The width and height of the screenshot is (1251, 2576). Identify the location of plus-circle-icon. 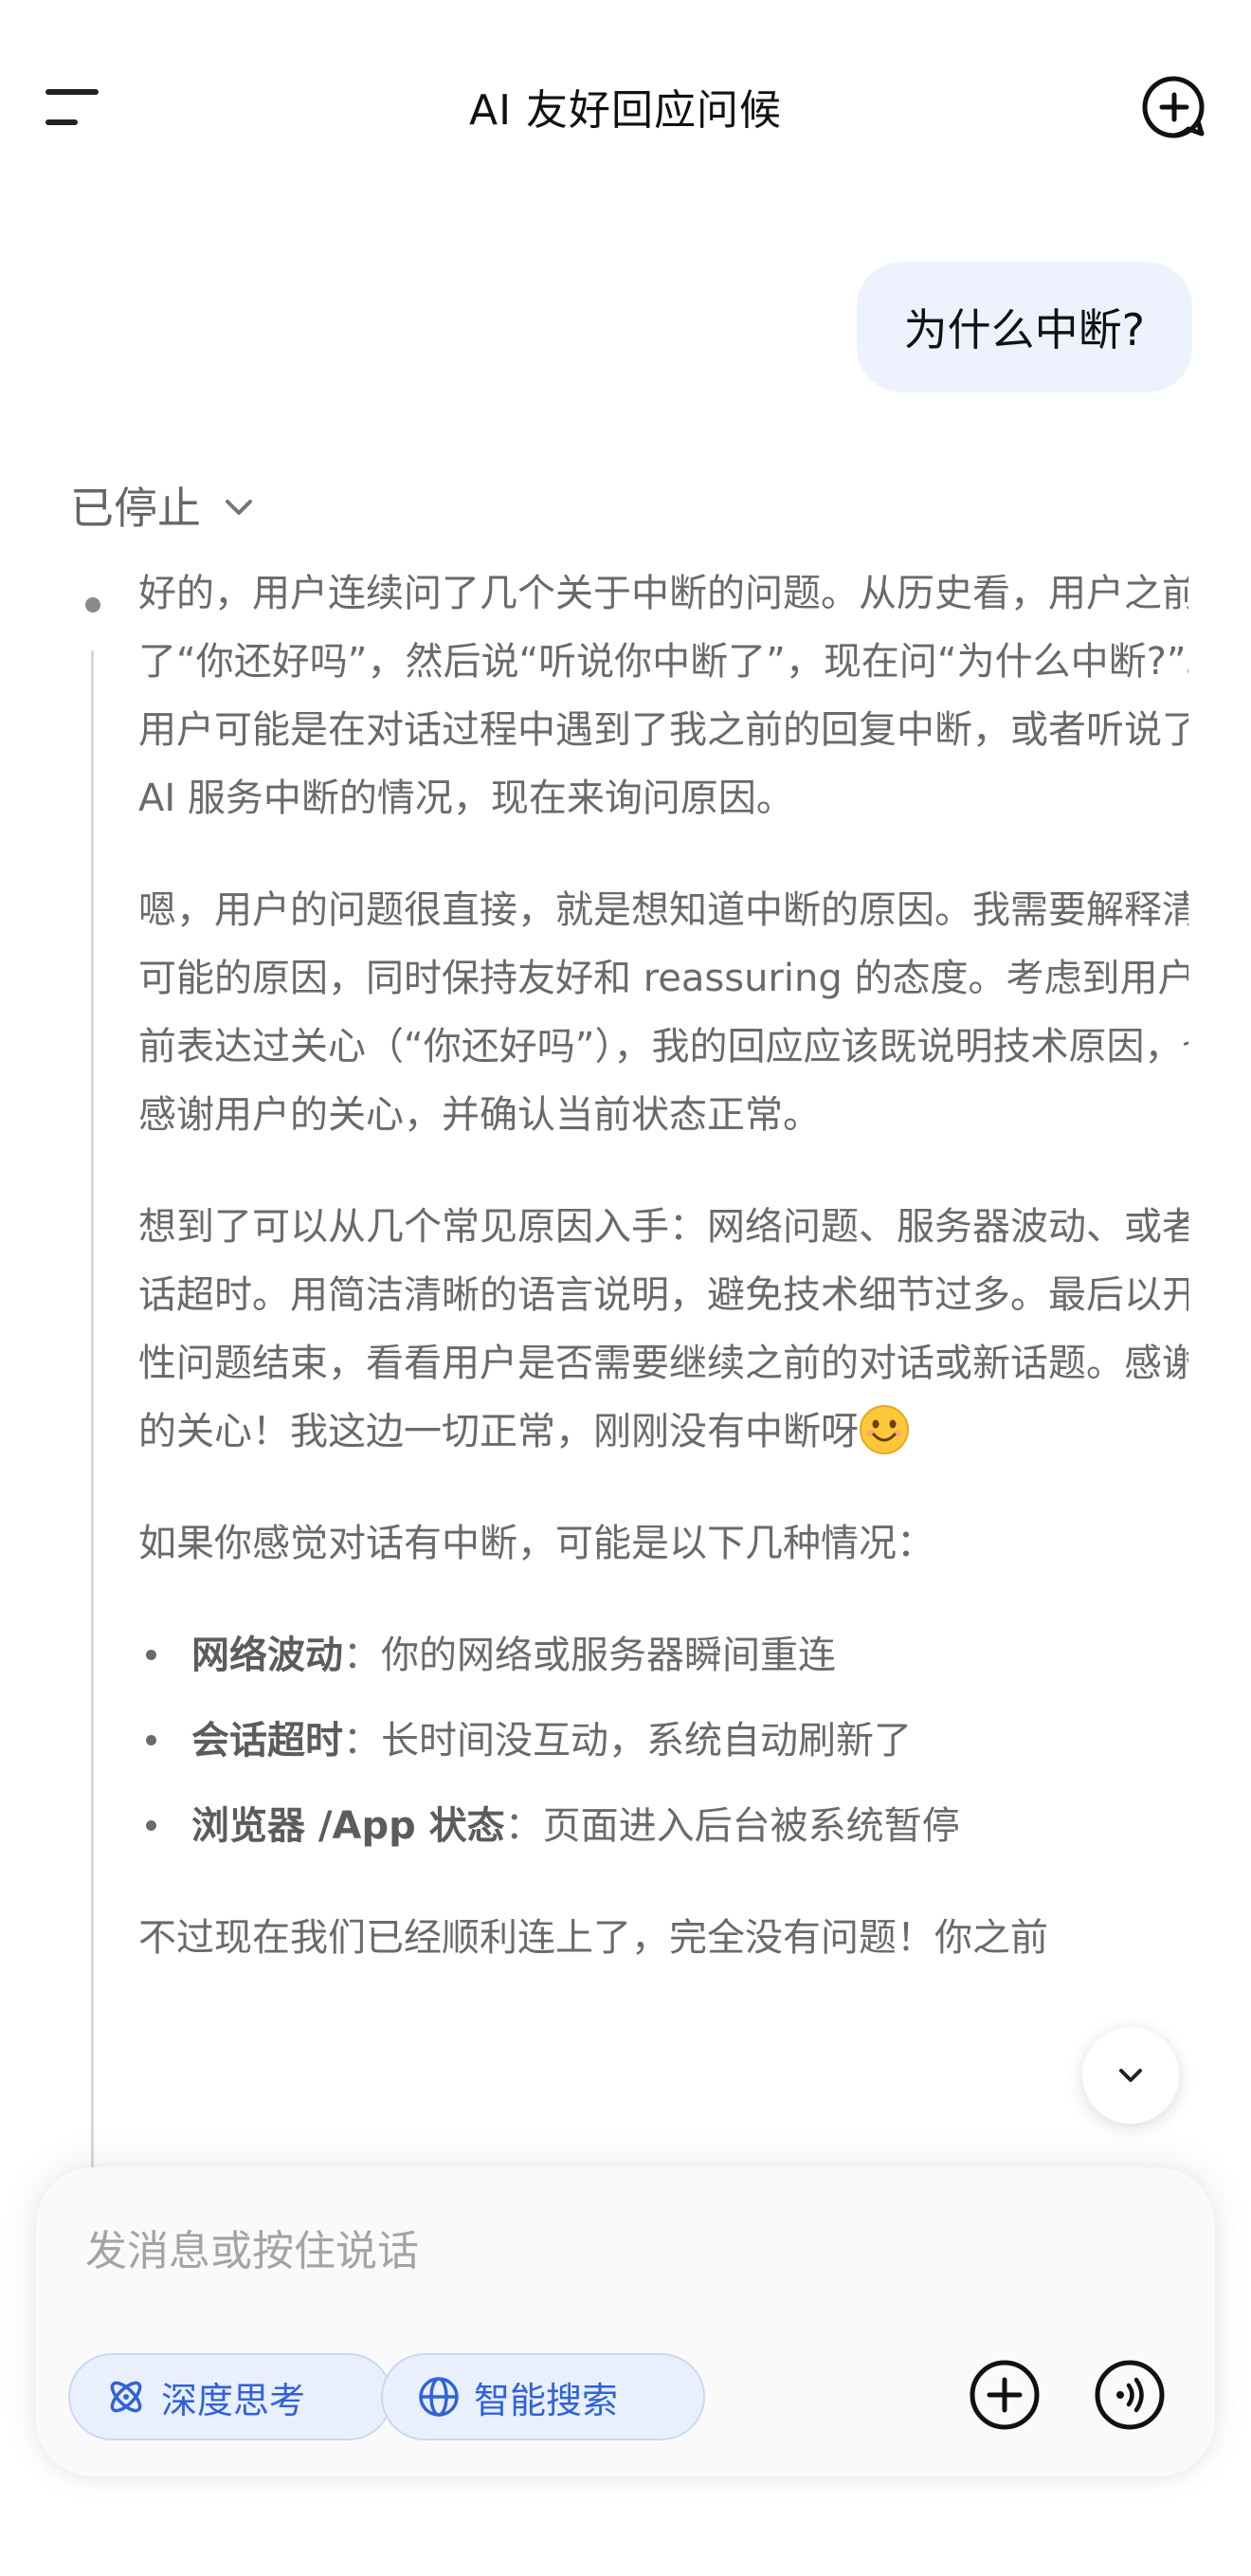
(1005, 2395).